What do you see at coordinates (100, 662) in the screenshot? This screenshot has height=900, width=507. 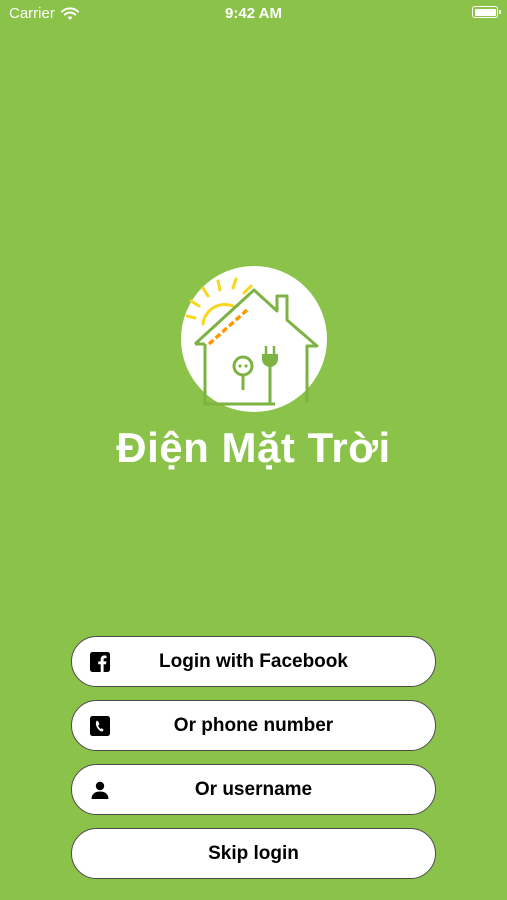 I see `facebook-icon` at bounding box center [100, 662].